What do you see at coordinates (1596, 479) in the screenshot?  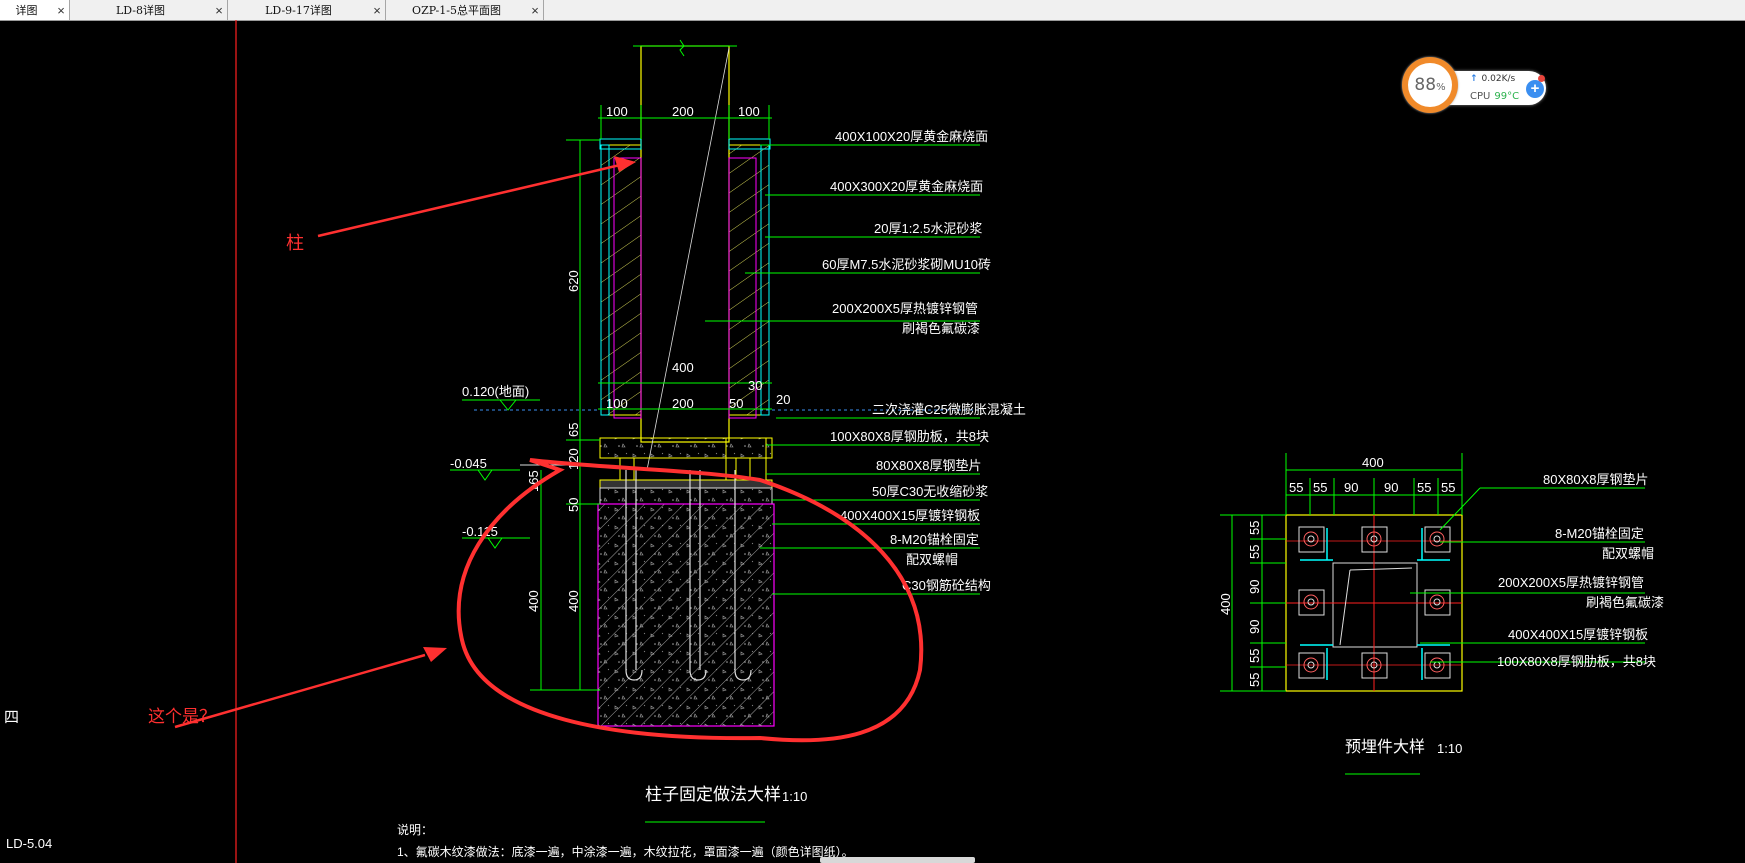 I see `embed-callout-shim: 80X80X8厚钢垫片` at bounding box center [1596, 479].